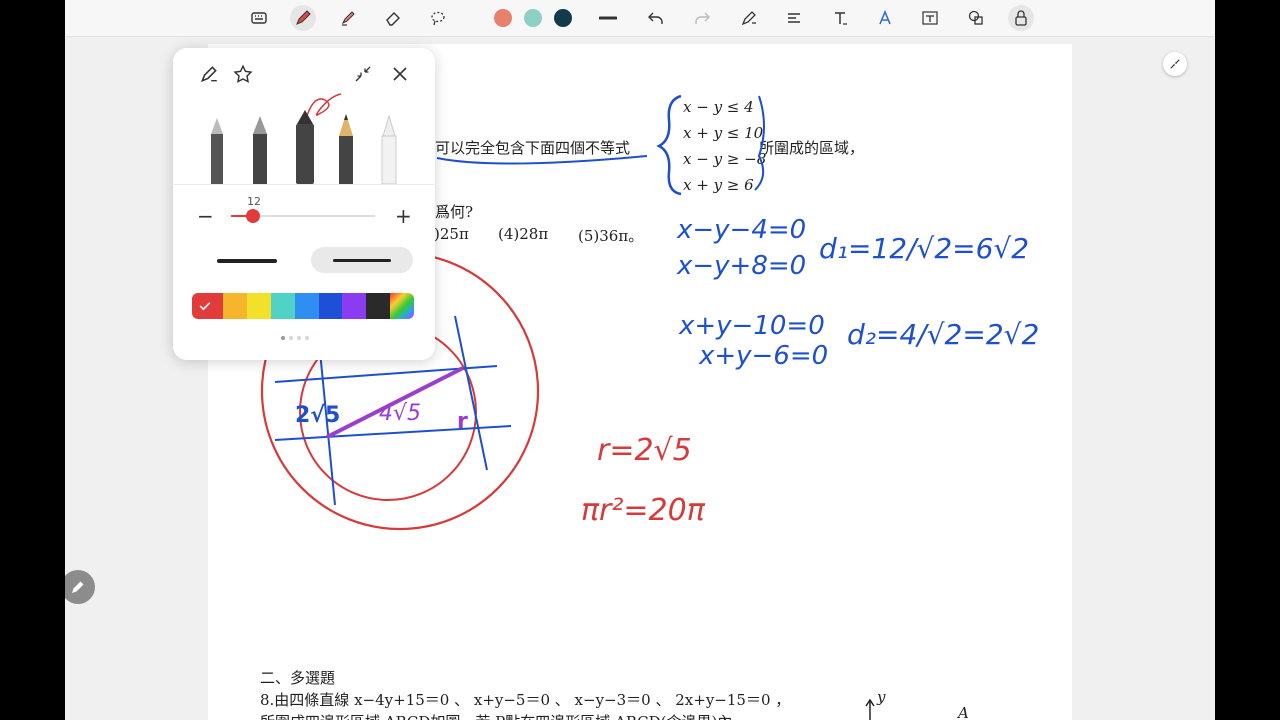  I want to click on stroke-style-tapered, so click(362, 260).